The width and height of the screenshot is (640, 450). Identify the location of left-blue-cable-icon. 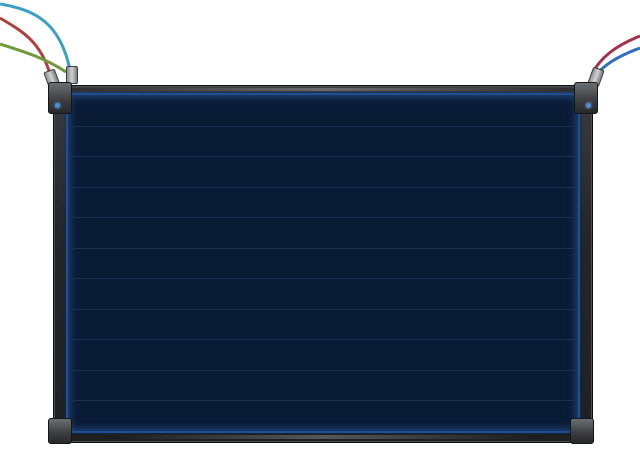
(36, 36).